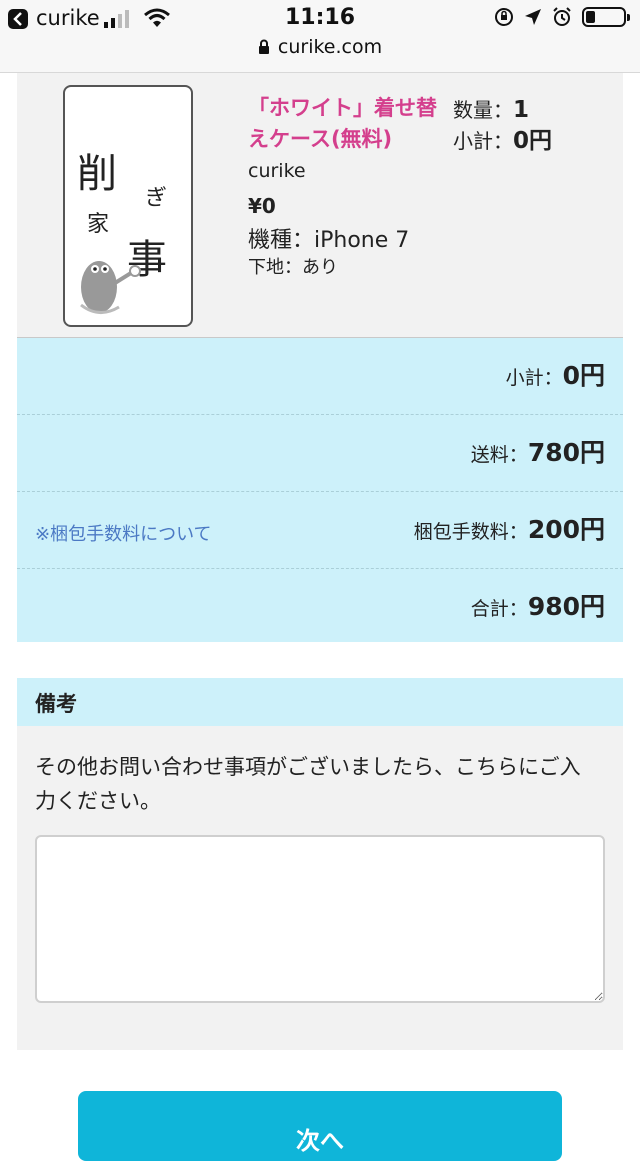  I want to click on subtotal-row: 小計： 0円, so click(320, 376).